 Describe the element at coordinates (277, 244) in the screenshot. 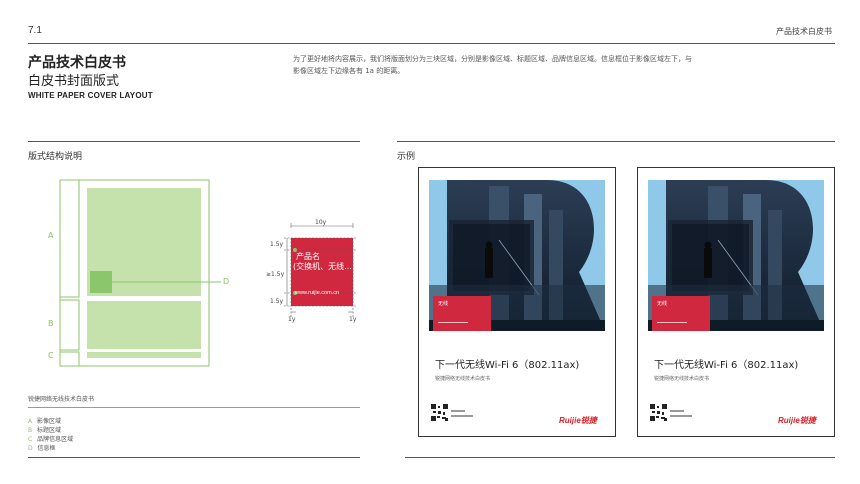

I see `spec-row1-label: 1.5y` at that location.